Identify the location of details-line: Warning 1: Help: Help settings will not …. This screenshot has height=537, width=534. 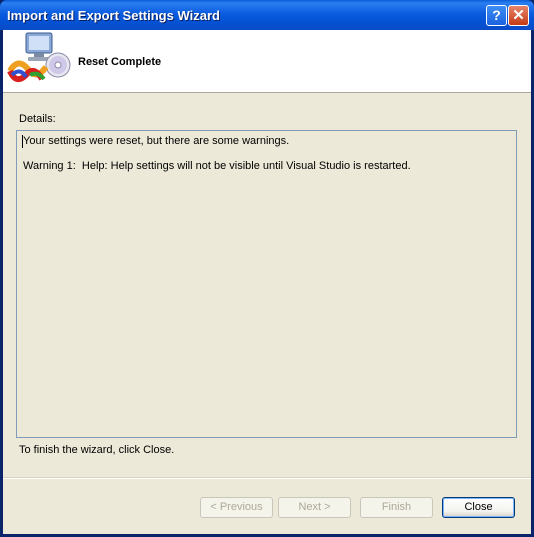
(217, 166).